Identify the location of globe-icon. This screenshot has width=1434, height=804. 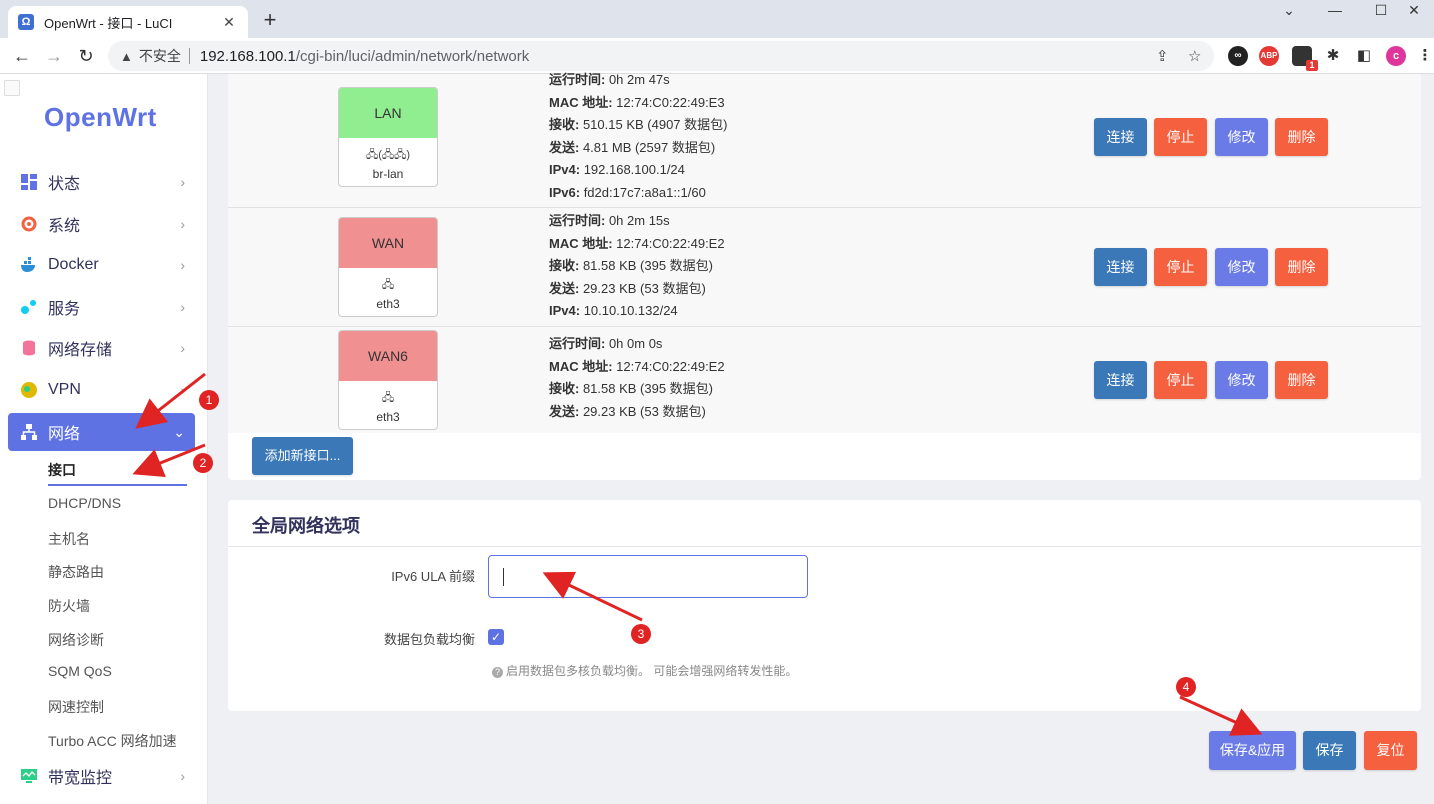
(29, 390).